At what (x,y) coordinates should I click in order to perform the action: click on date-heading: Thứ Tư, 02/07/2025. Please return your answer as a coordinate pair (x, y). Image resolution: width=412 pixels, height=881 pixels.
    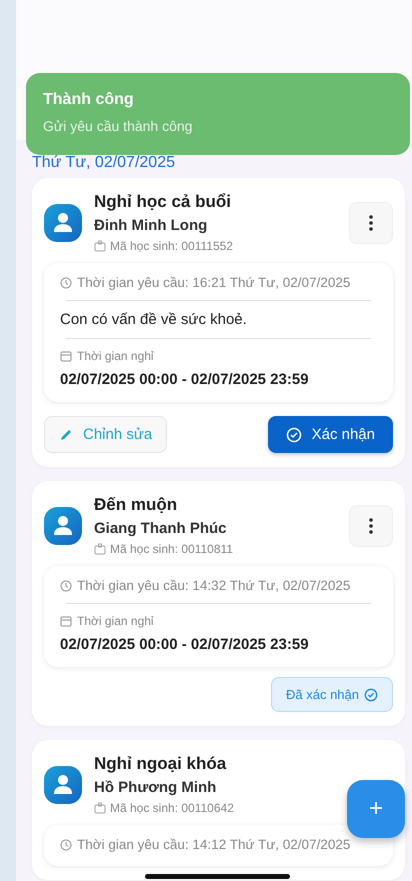
    Looking at the image, I should click on (104, 163).